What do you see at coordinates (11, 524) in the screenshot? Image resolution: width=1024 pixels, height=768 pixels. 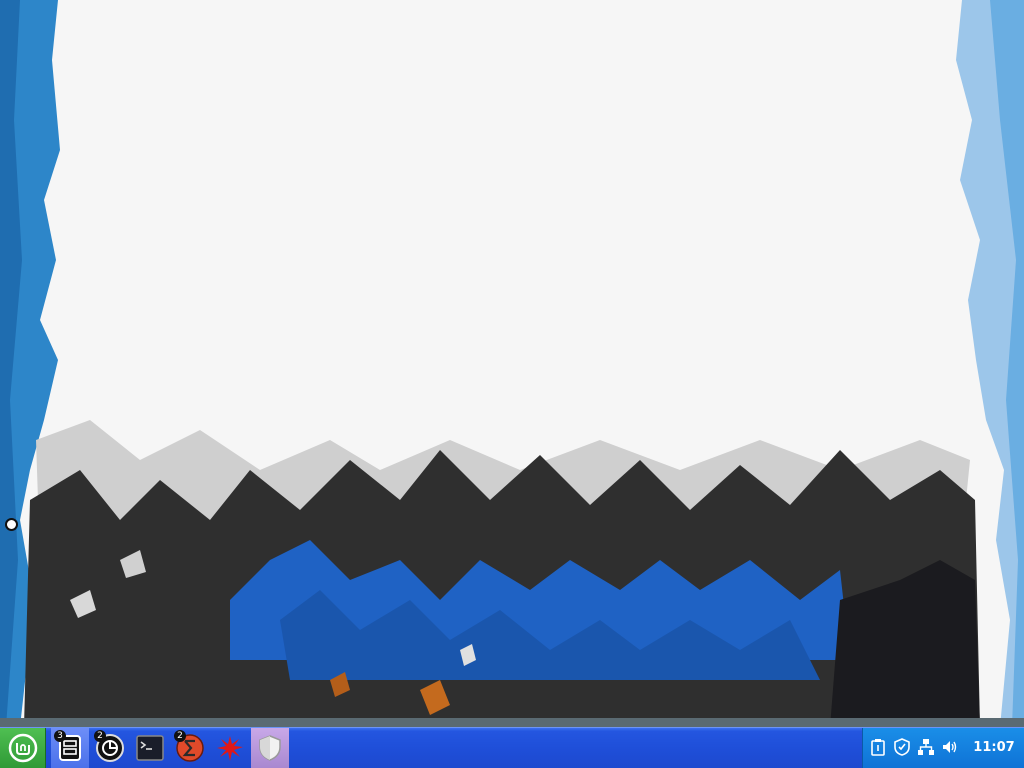 I see `mouse-cursor` at bounding box center [11, 524].